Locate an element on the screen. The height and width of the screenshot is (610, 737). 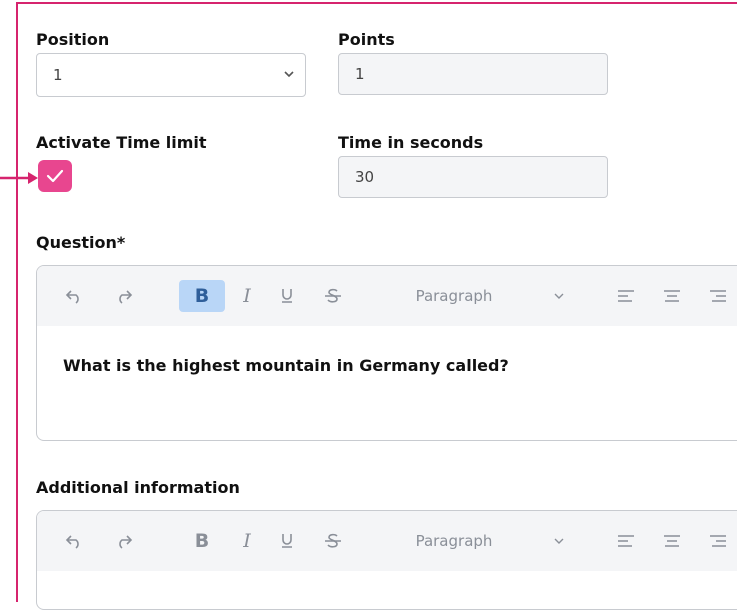
points-input: 1 is located at coordinates (473, 74).